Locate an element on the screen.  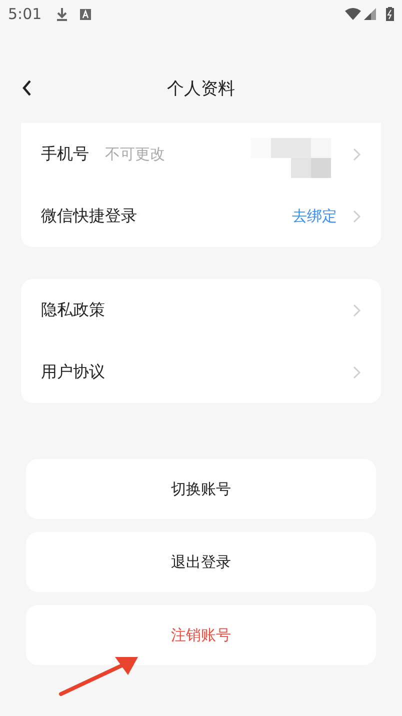
action-button: 注销账号 is located at coordinates (201, 635).